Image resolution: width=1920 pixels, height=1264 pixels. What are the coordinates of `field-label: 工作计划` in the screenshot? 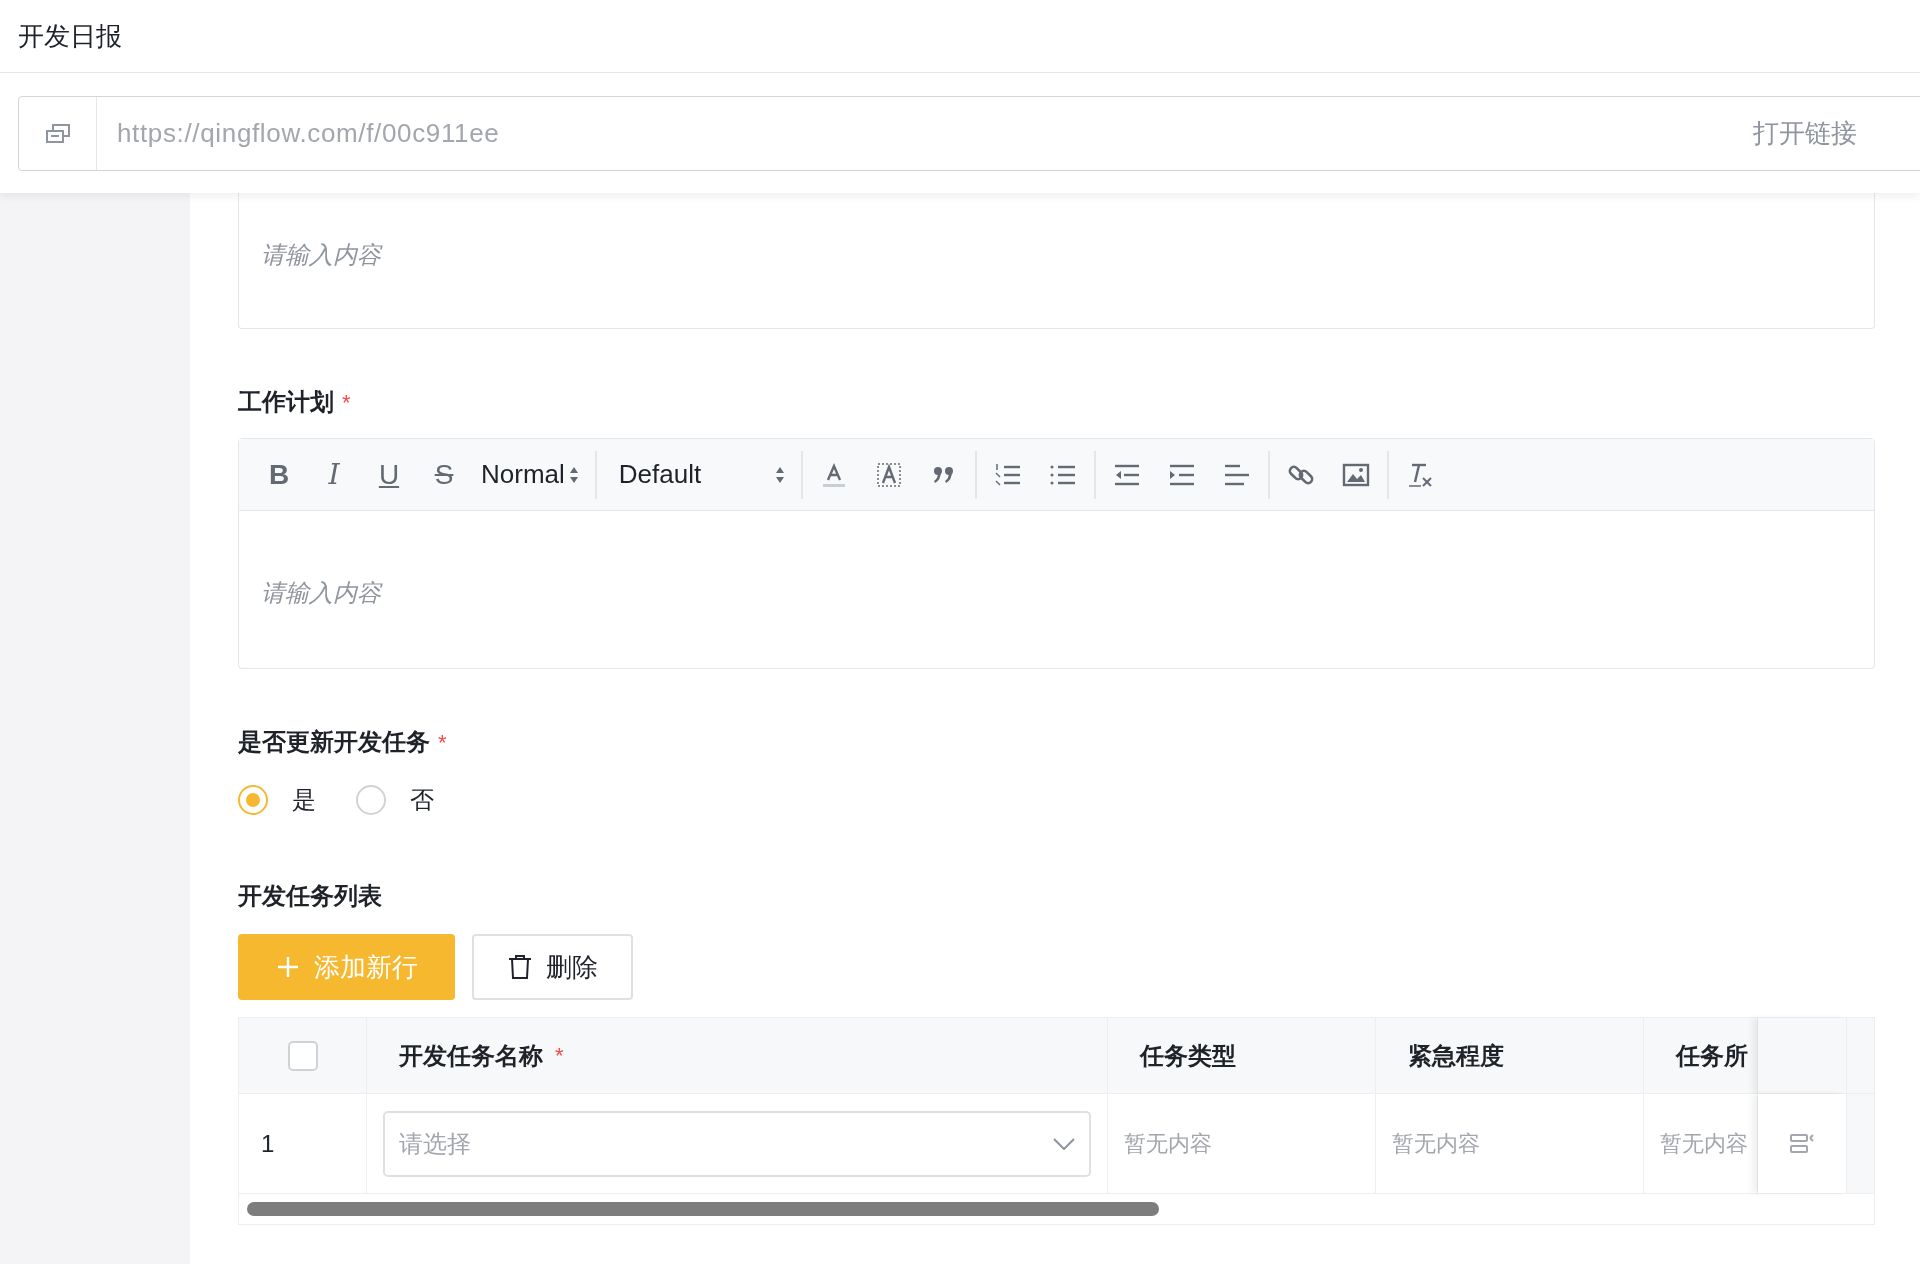 It's located at (286, 402).